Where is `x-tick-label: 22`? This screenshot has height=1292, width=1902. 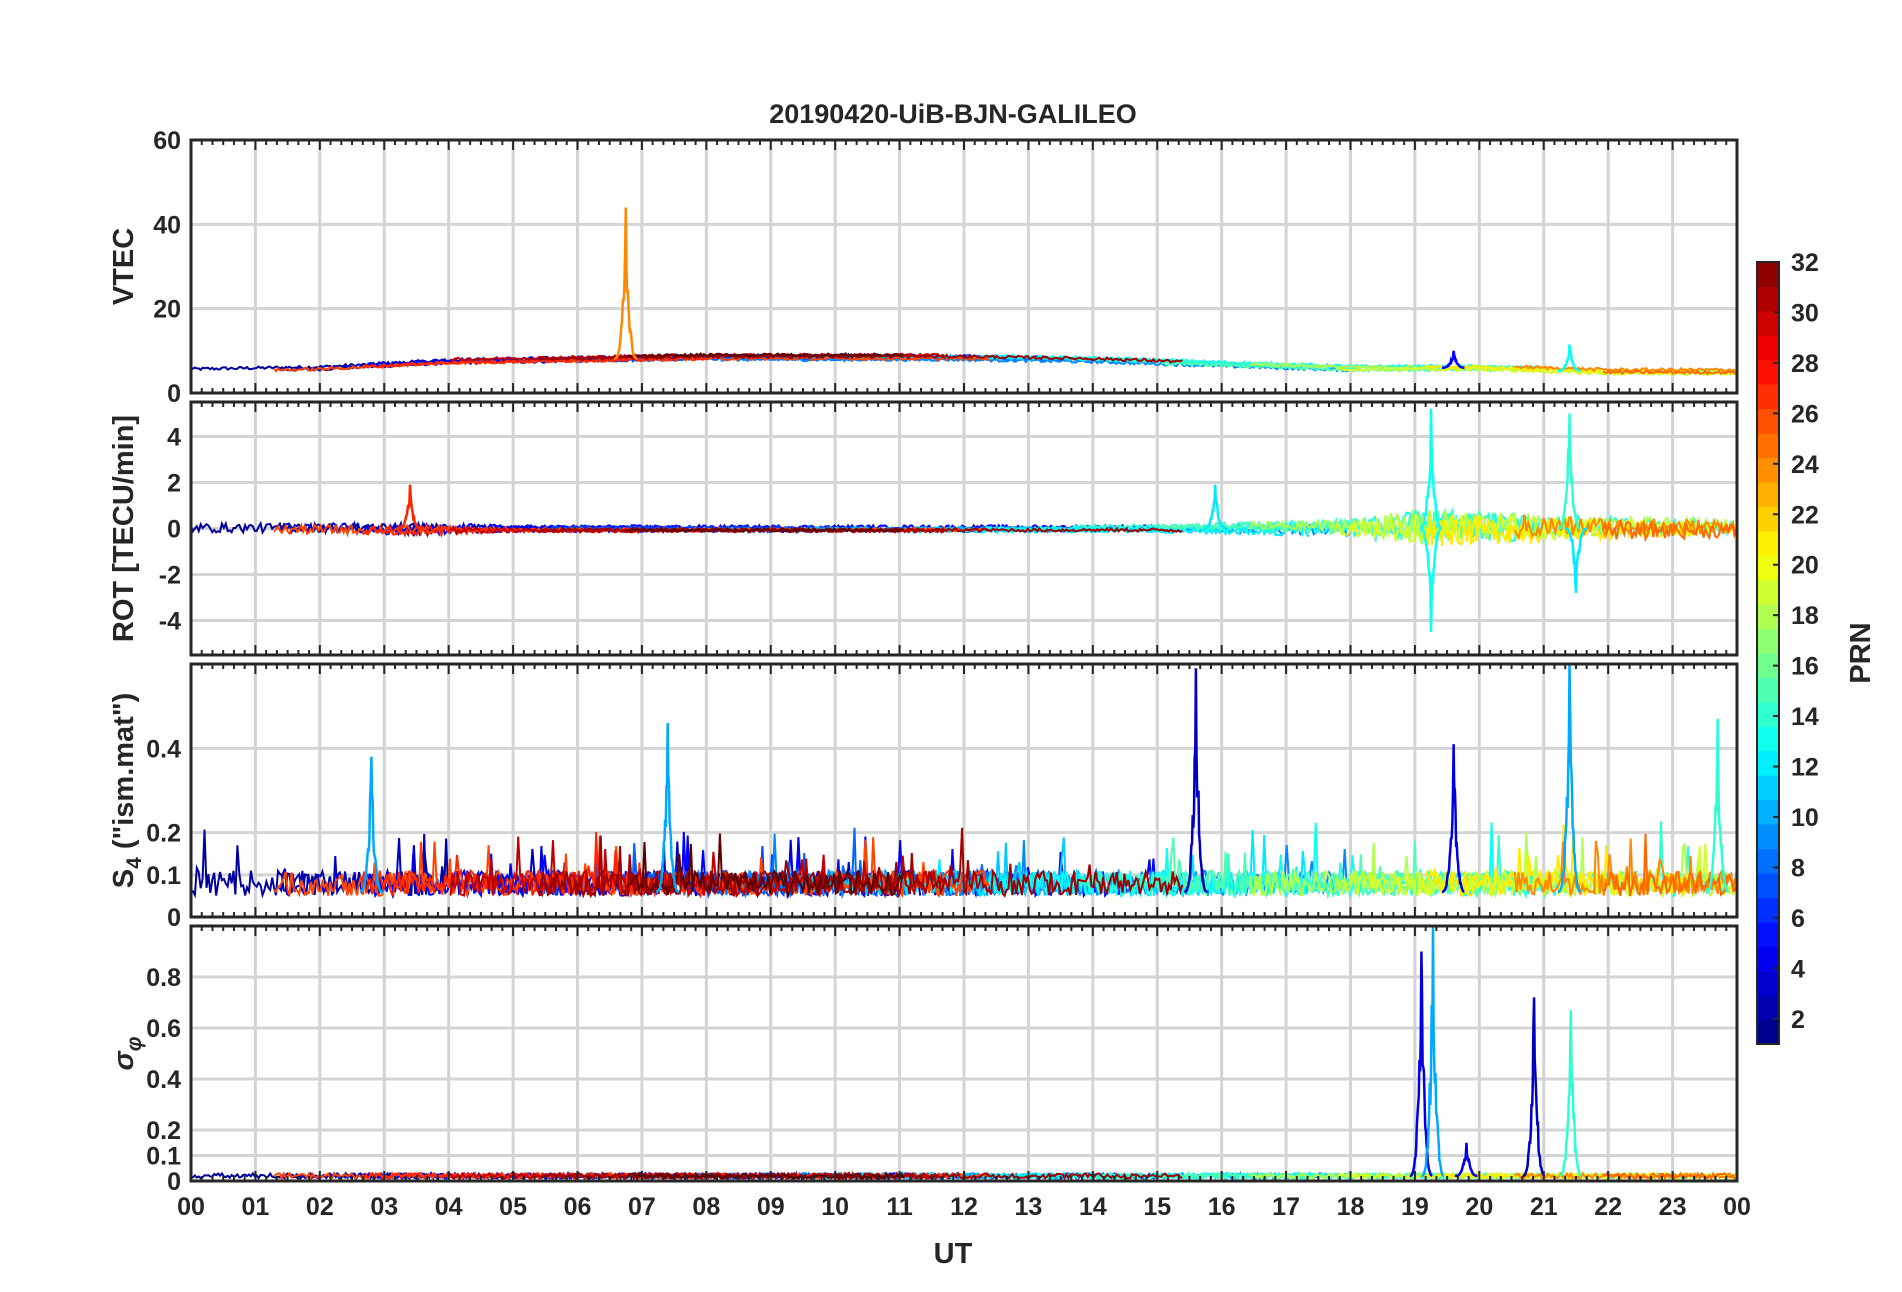 x-tick-label: 22 is located at coordinates (1608, 1207).